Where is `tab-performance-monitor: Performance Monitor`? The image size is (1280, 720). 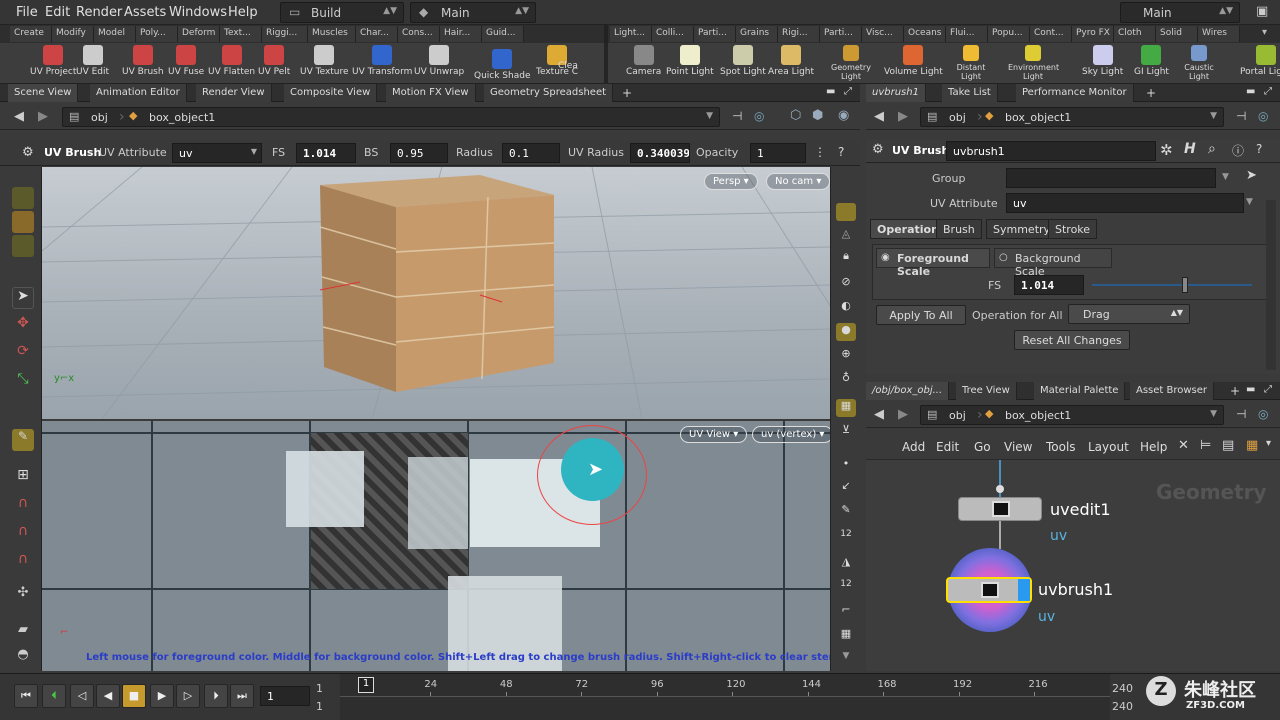
tab-performance-monitor: Performance Monitor is located at coordinates (1075, 93).